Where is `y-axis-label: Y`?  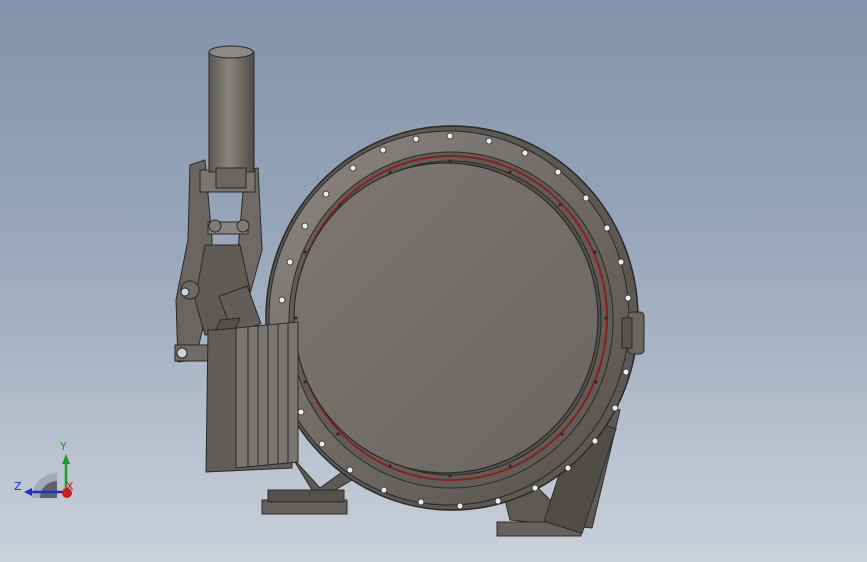 y-axis-label: Y is located at coordinates (63, 446).